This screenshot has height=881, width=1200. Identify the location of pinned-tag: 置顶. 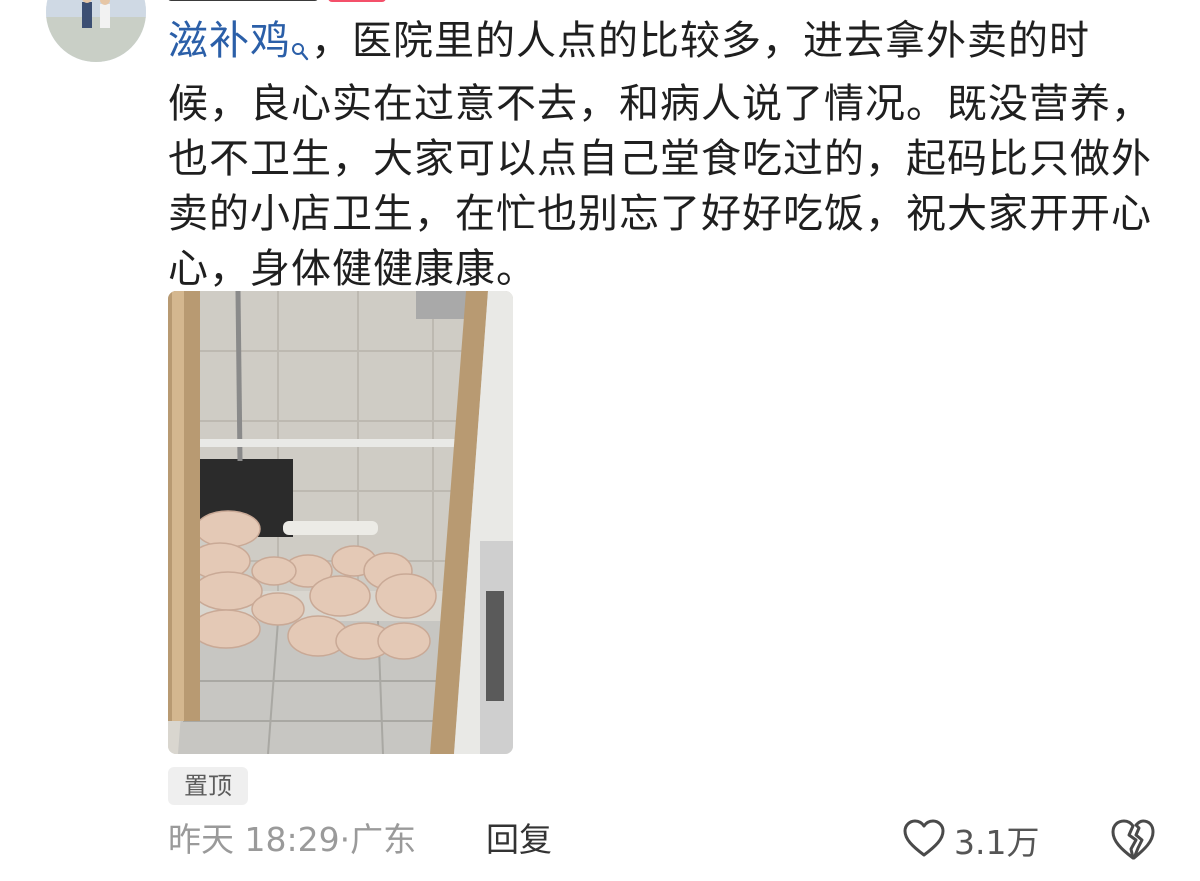
(208, 786).